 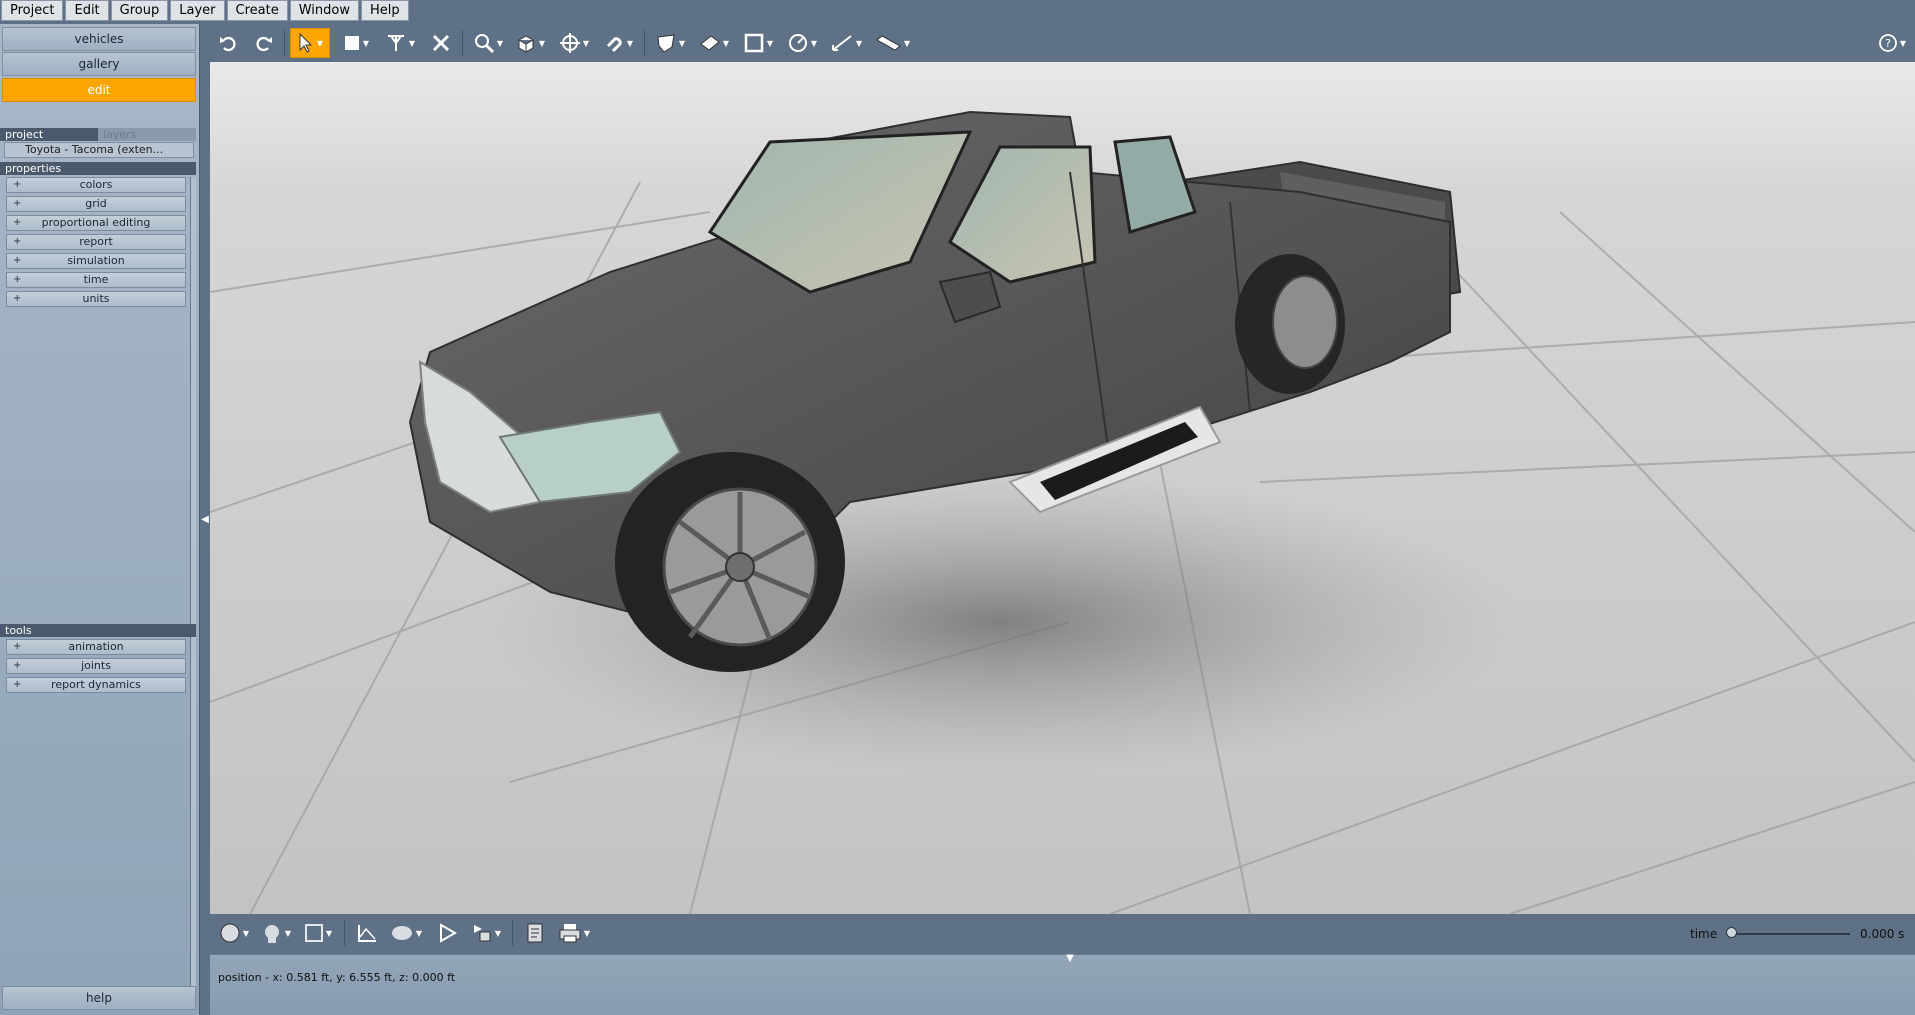 I want to click on delete-icon, so click(x=441, y=43).